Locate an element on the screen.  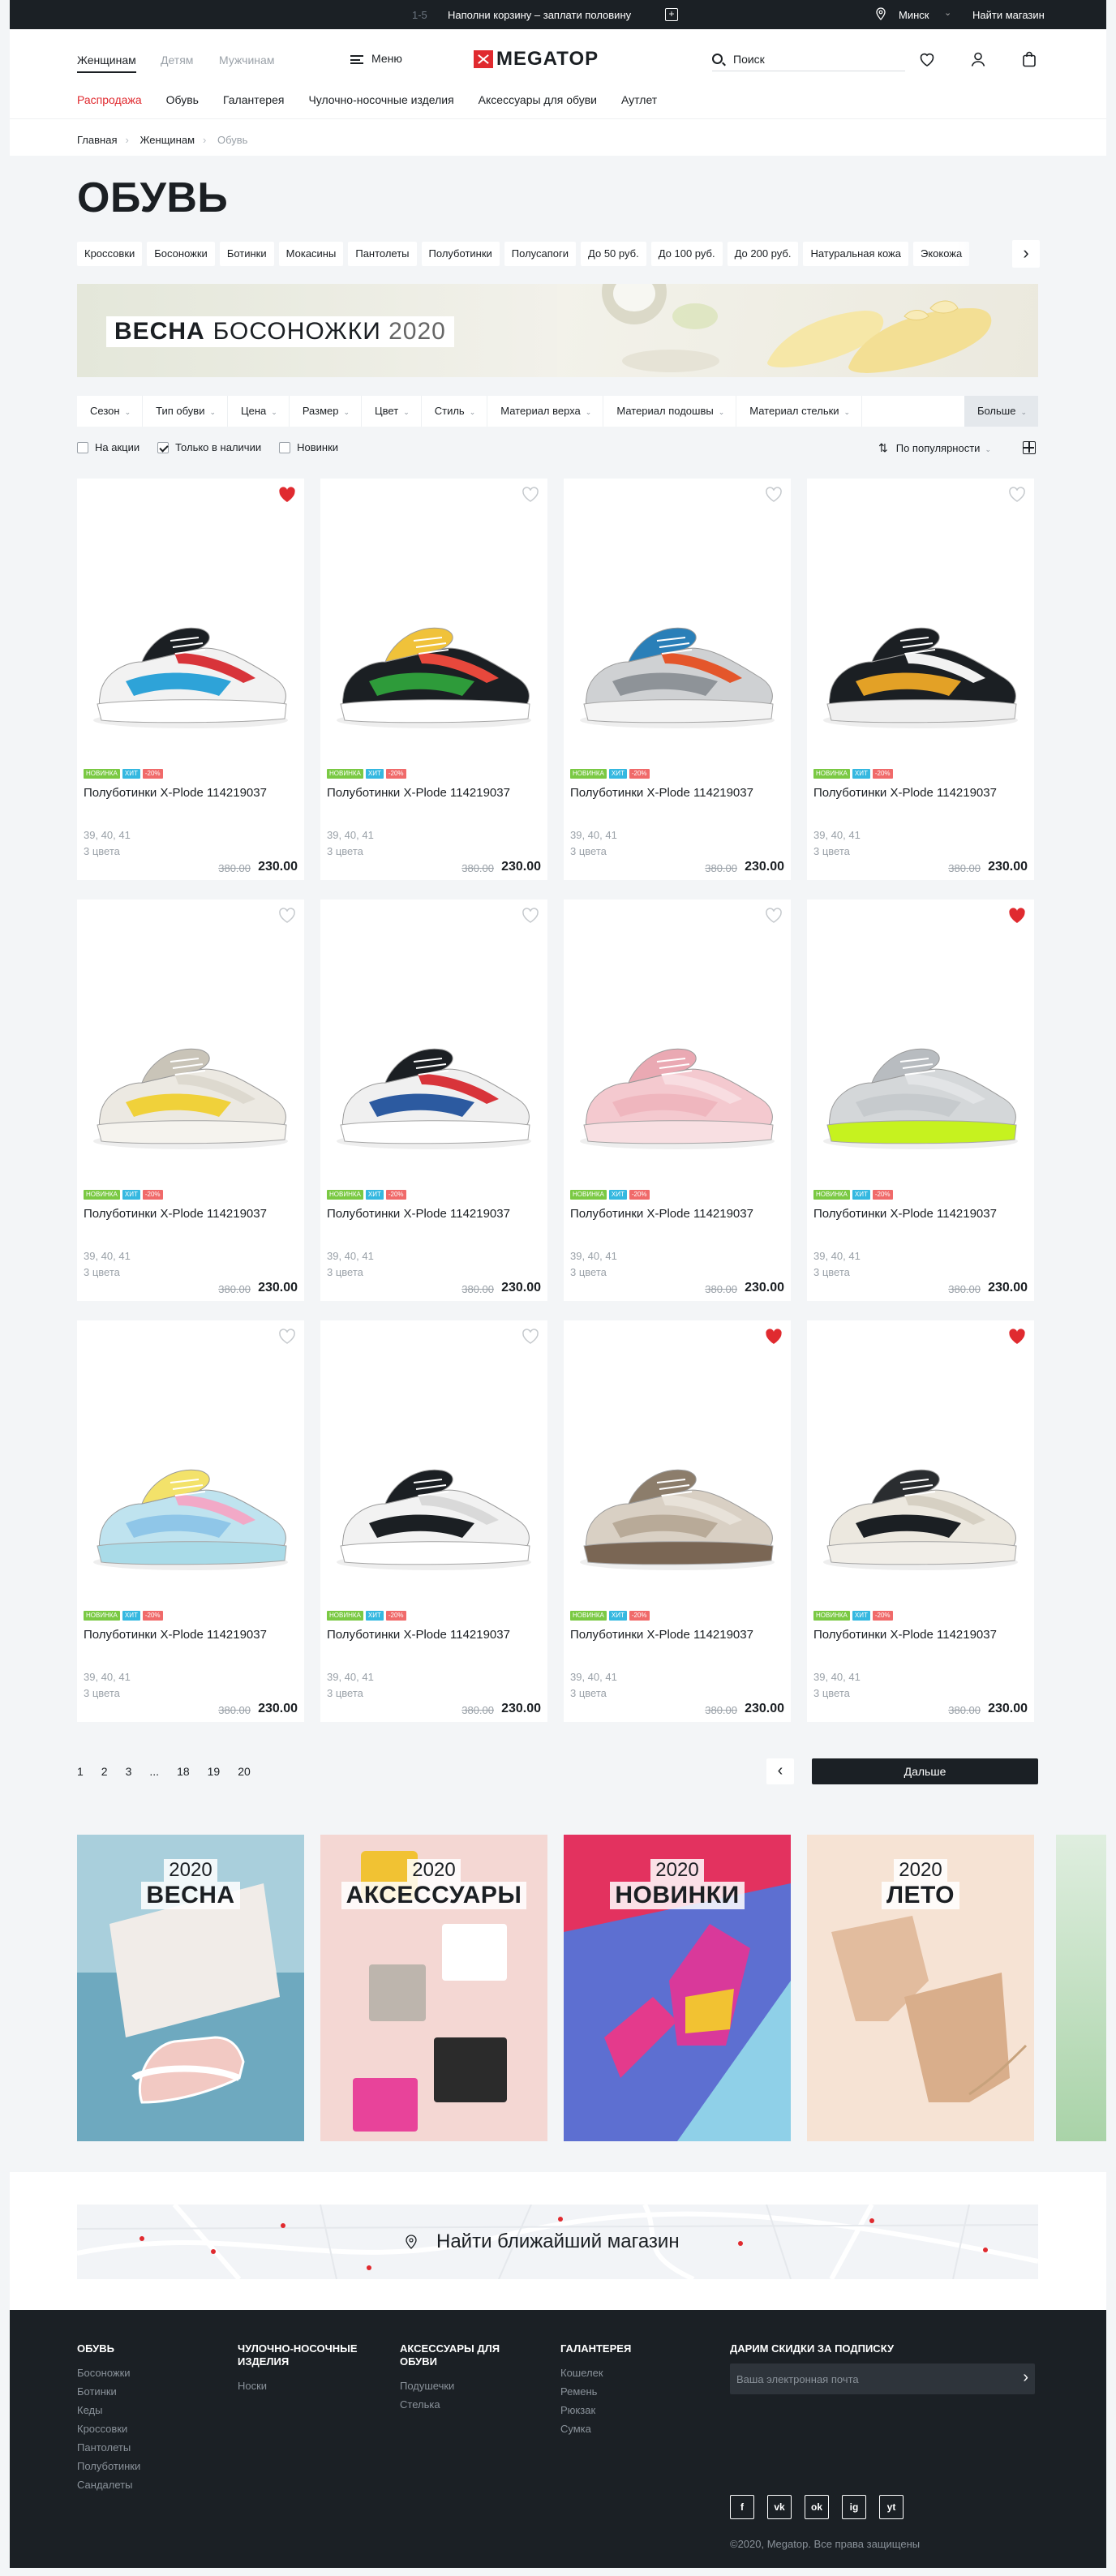
breadcrumb-women: Женщинам is located at coordinates (167, 140).